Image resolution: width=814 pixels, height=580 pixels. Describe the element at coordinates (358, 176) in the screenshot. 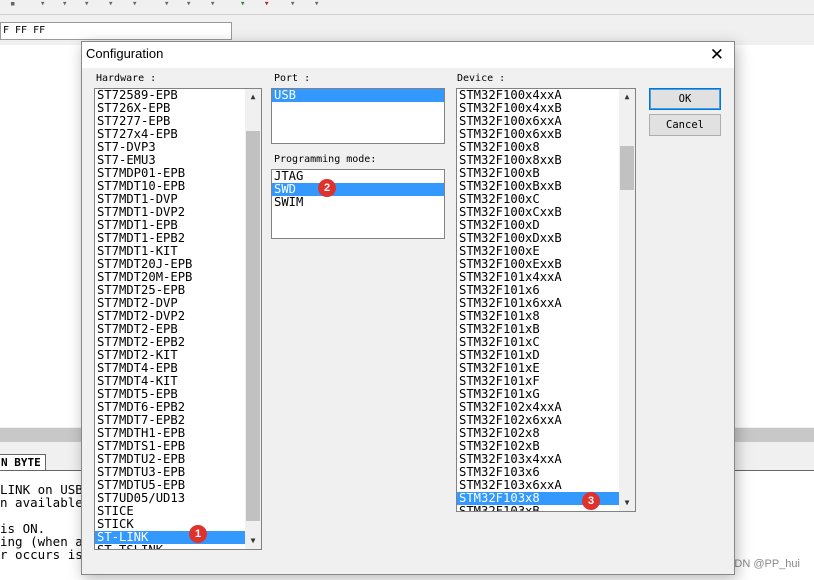

I see `programming-mode-list-item: JTAG` at that location.